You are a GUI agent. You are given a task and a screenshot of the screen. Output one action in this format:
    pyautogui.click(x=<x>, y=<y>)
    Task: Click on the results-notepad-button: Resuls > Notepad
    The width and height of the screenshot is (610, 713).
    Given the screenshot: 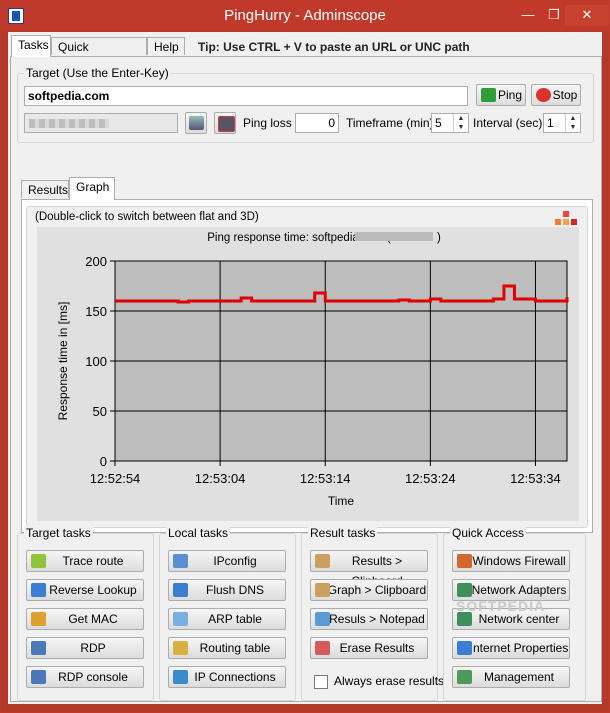 What is the action you would take?
    pyautogui.click(x=369, y=619)
    